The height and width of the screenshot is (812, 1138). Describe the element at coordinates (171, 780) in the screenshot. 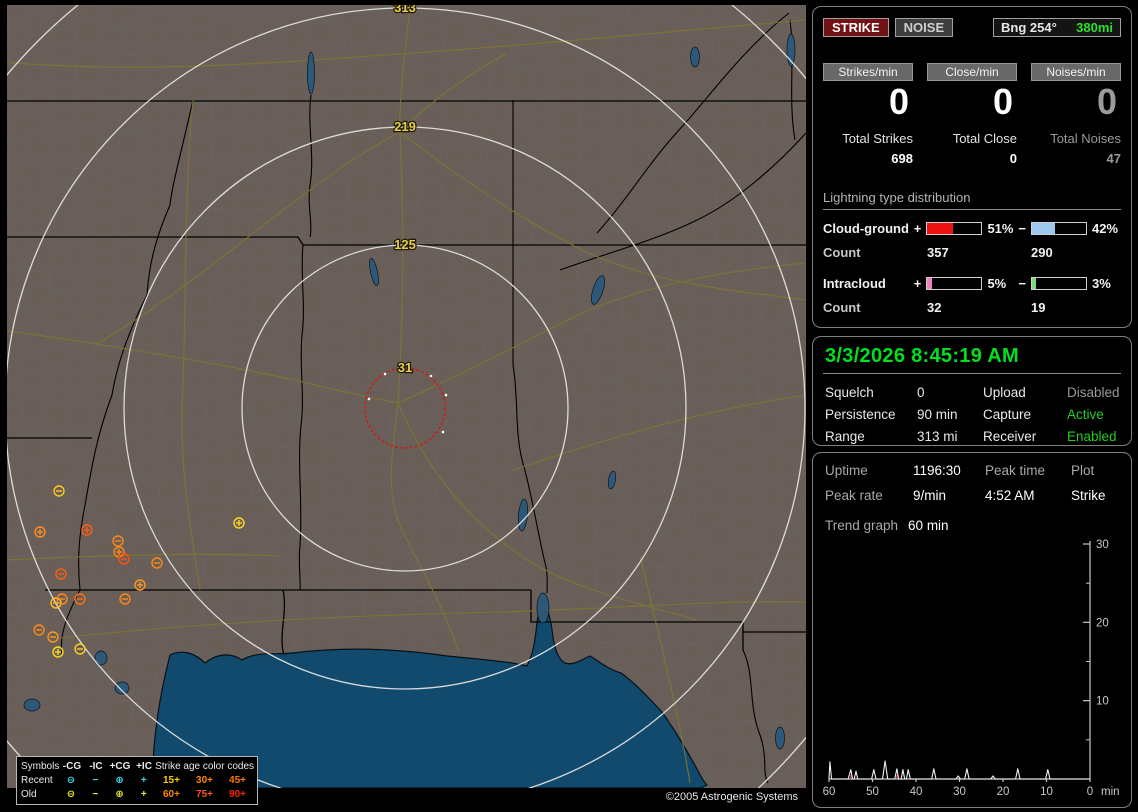

I see `age-15: 15+` at that location.